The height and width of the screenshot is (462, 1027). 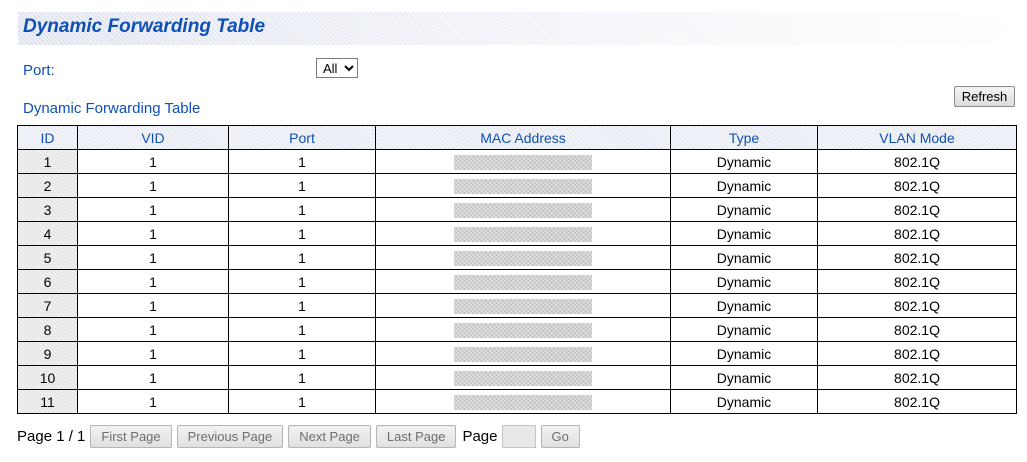 What do you see at coordinates (47, 401) in the screenshot?
I see `cell-id: 11` at bounding box center [47, 401].